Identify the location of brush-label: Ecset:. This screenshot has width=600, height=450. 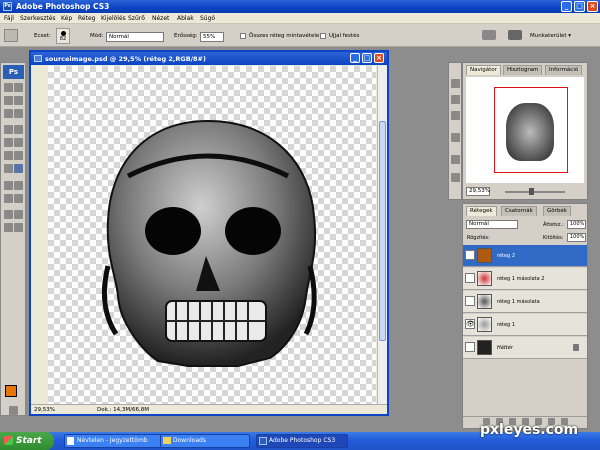
(42, 36).